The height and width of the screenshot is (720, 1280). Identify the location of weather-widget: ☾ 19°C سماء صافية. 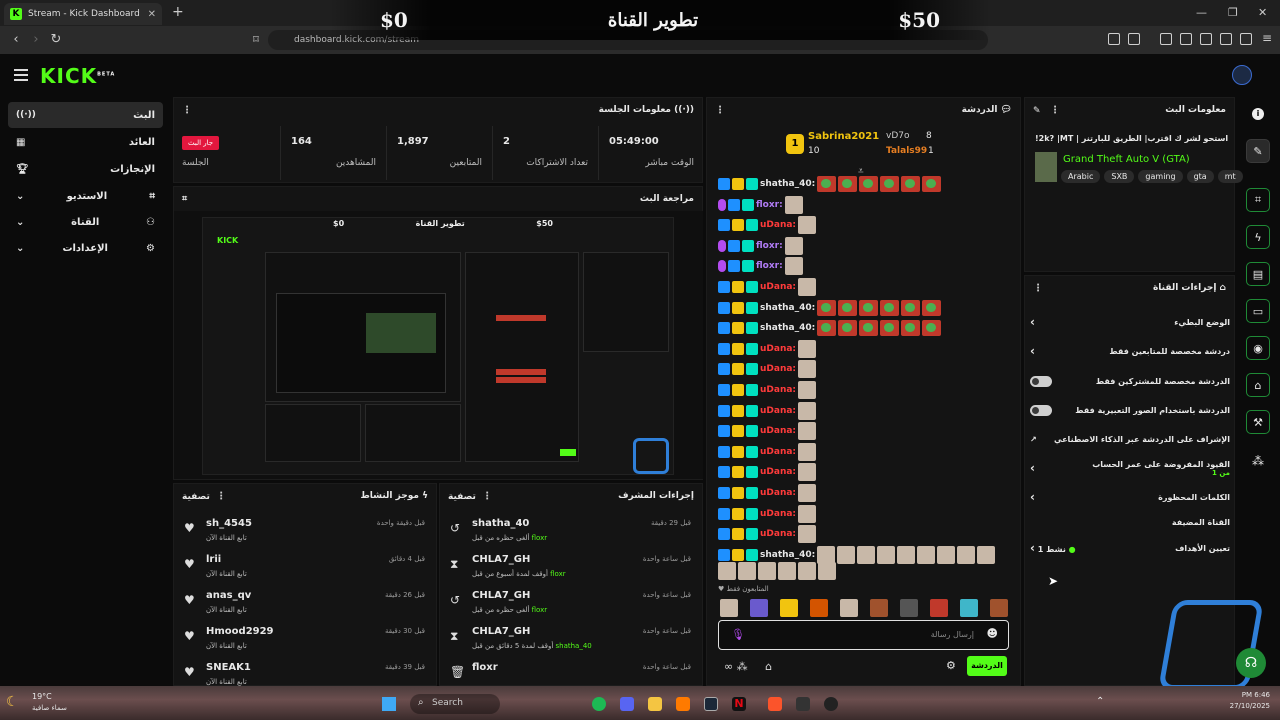
(36, 704).